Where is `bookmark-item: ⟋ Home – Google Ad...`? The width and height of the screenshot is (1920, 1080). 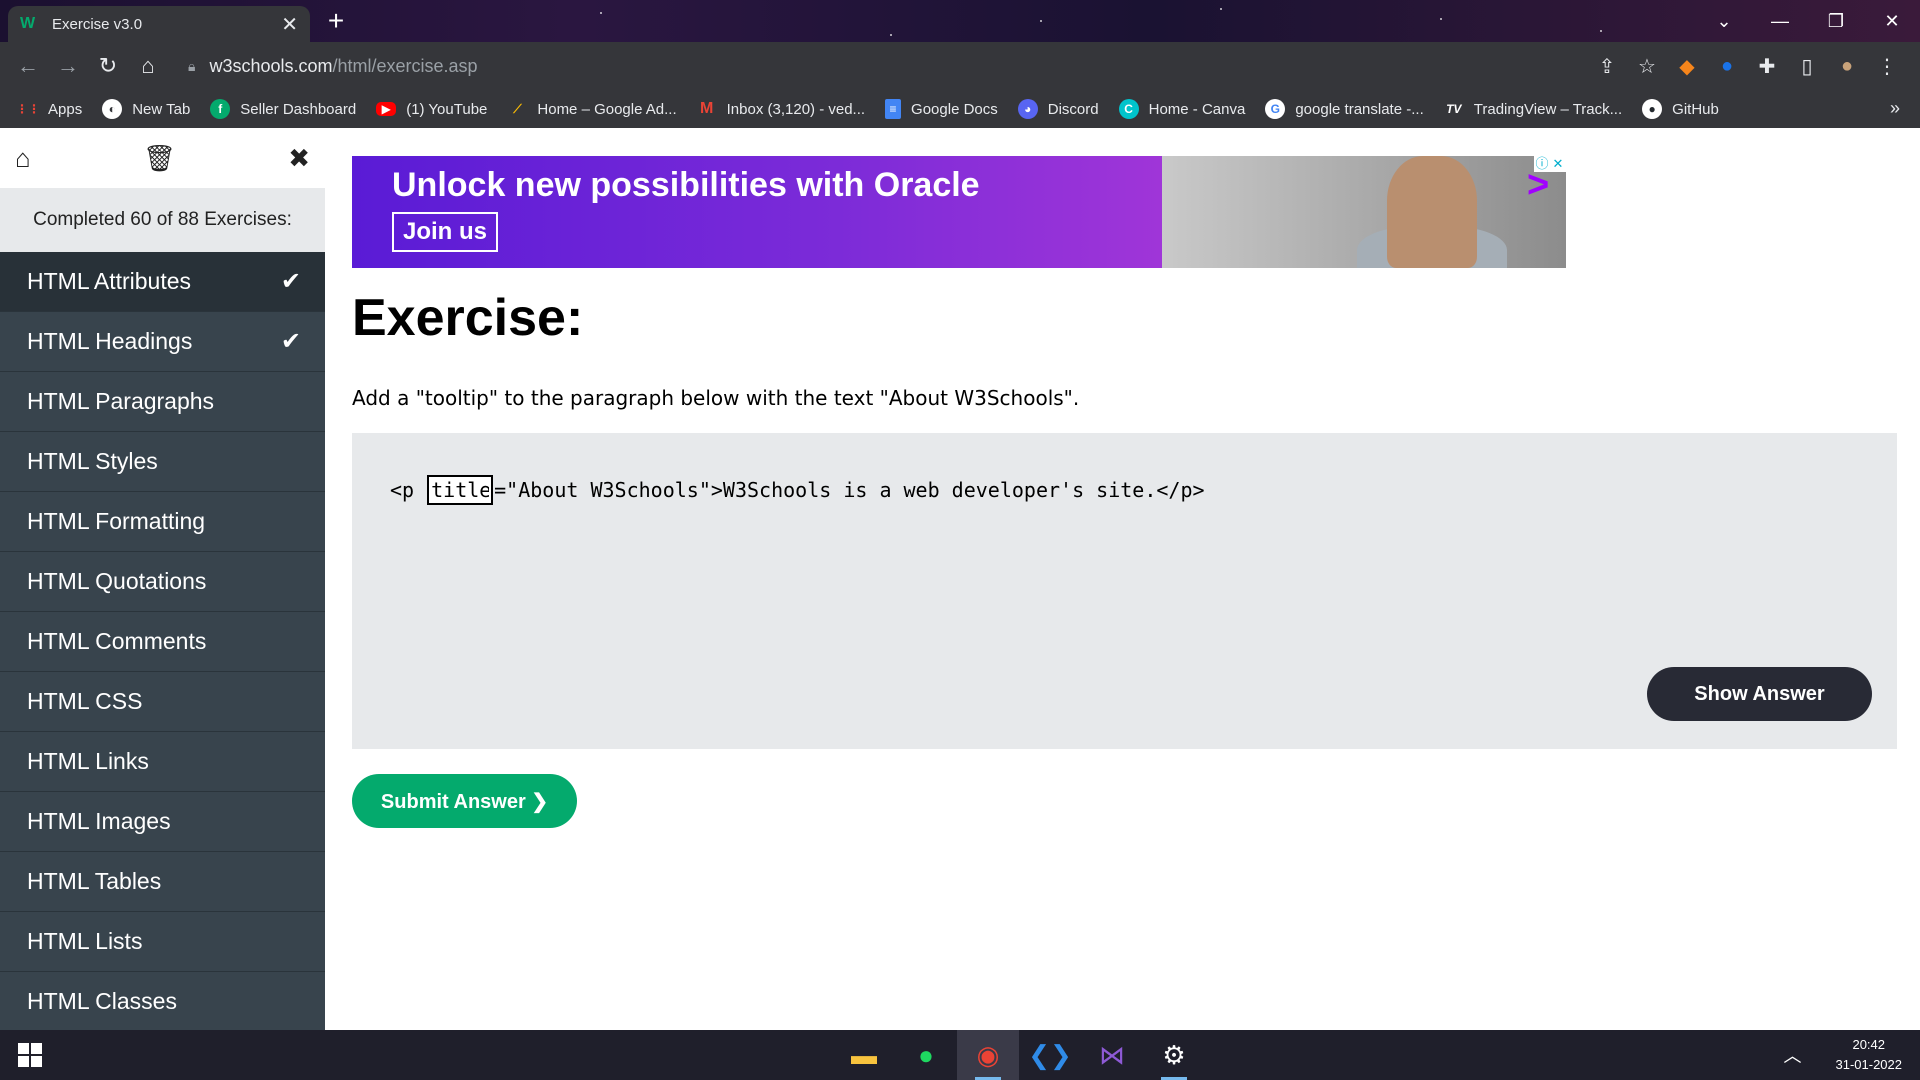
bookmark-item: ⟋ Home – Google Ad... is located at coordinates (591, 109).